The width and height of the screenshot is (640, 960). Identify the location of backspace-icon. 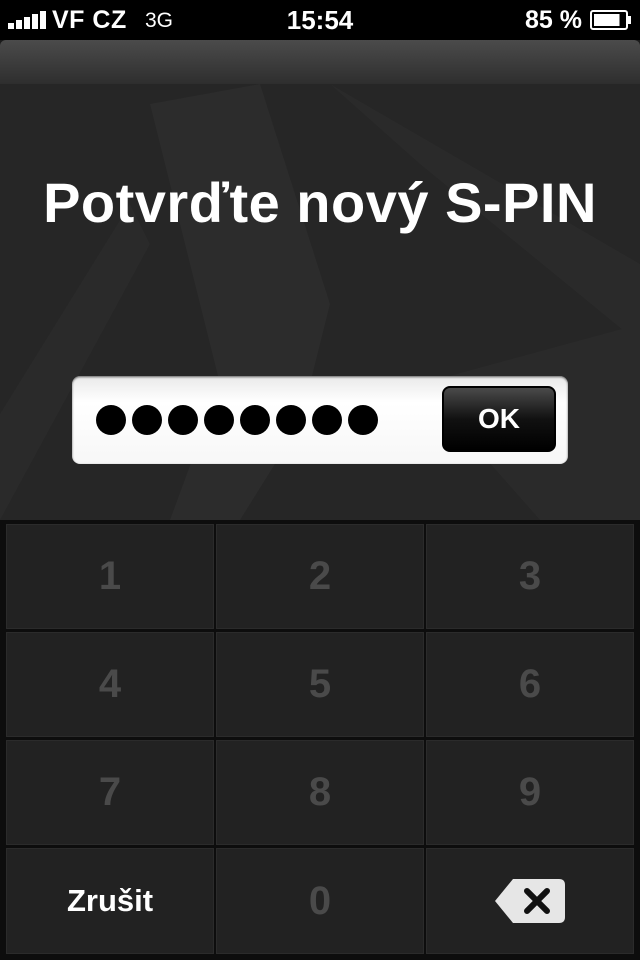
(530, 901).